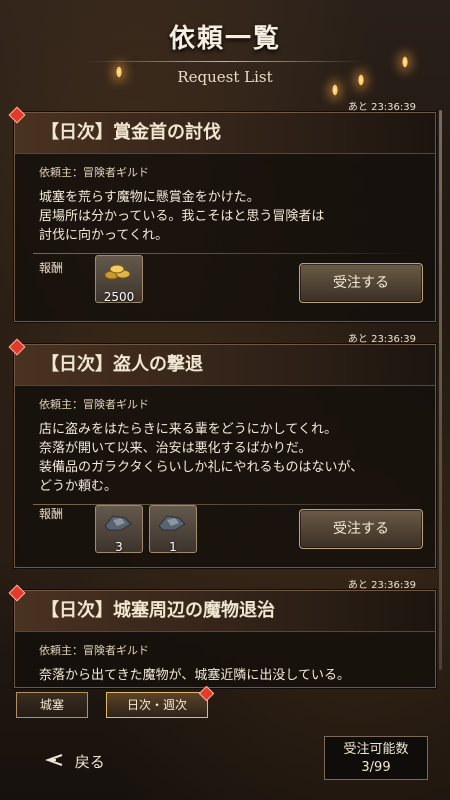  Describe the element at coordinates (119, 547) in the screenshot. I see `reward-quantity: 3` at that location.